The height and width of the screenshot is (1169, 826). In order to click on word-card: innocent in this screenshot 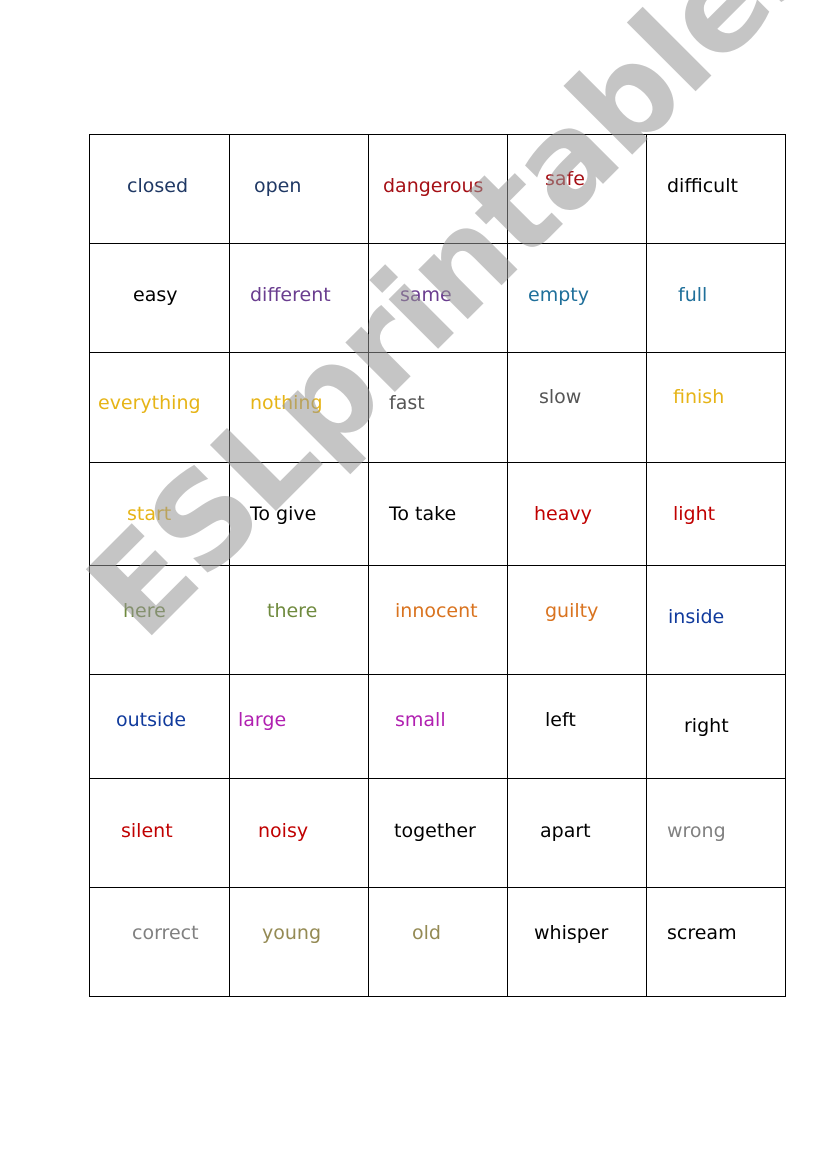, I will do `click(438, 620)`.